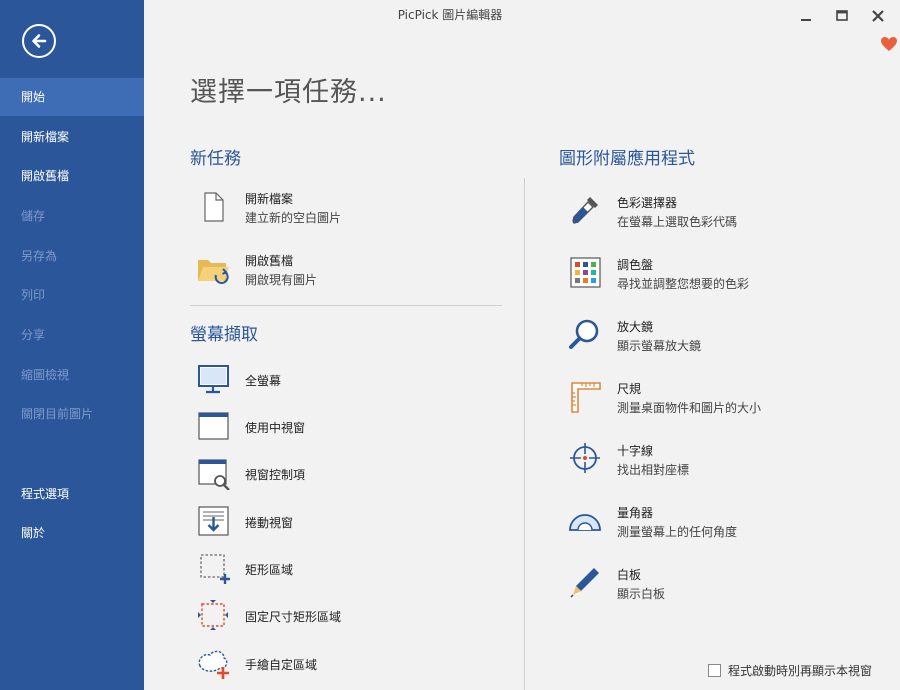 The height and width of the screenshot is (690, 900). What do you see at coordinates (346, 426) in the screenshot?
I see `capture-active-window: 使用中視窗` at bounding box center [346, 426].